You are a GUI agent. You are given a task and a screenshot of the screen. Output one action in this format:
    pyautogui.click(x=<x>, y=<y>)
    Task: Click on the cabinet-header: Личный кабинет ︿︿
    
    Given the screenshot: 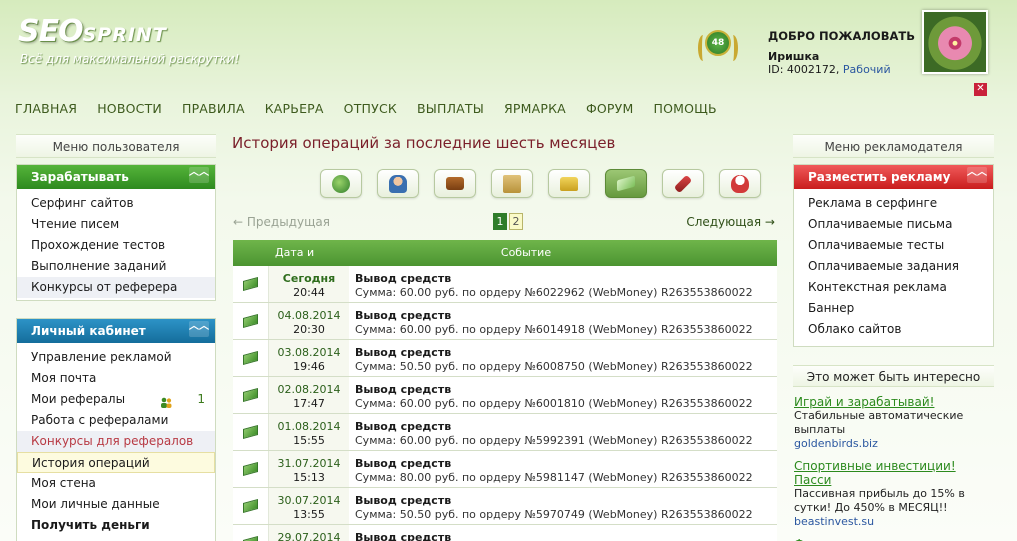 What is the action you would take?
    pyautogui.click(x=116, y=331)
    